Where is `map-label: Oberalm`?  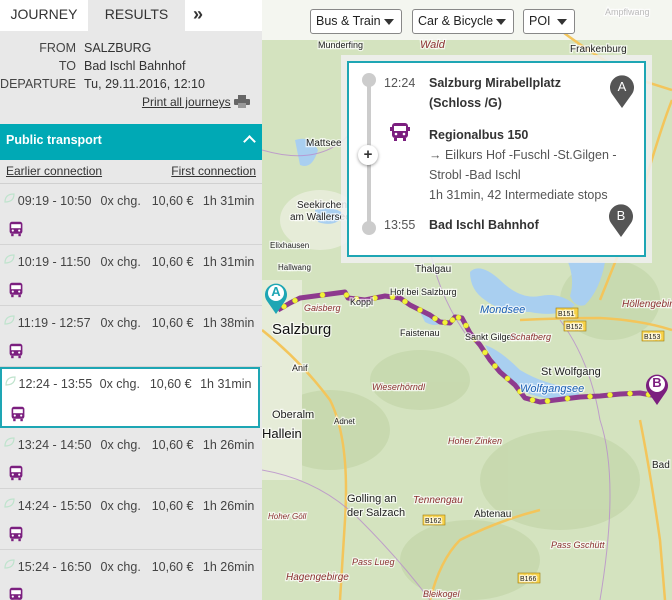 map-label: Oberalm is located at coordinates (293, 415).